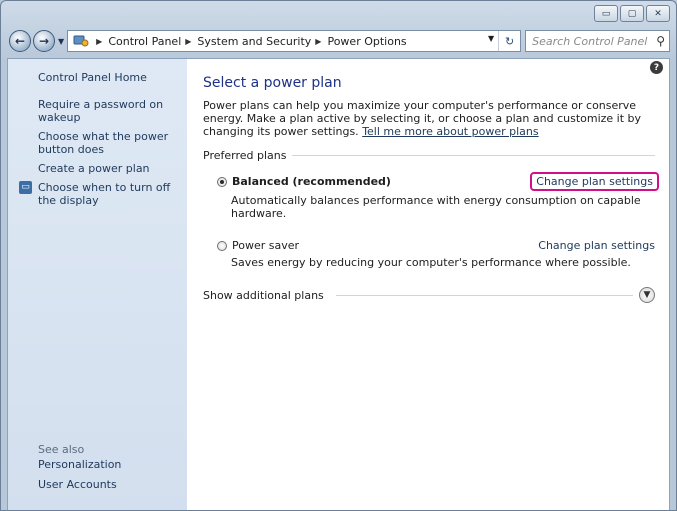 This screenshot has height=511, width=677. I want to click on sidebar-create-plan: Create a power plan, so click(97, 168).